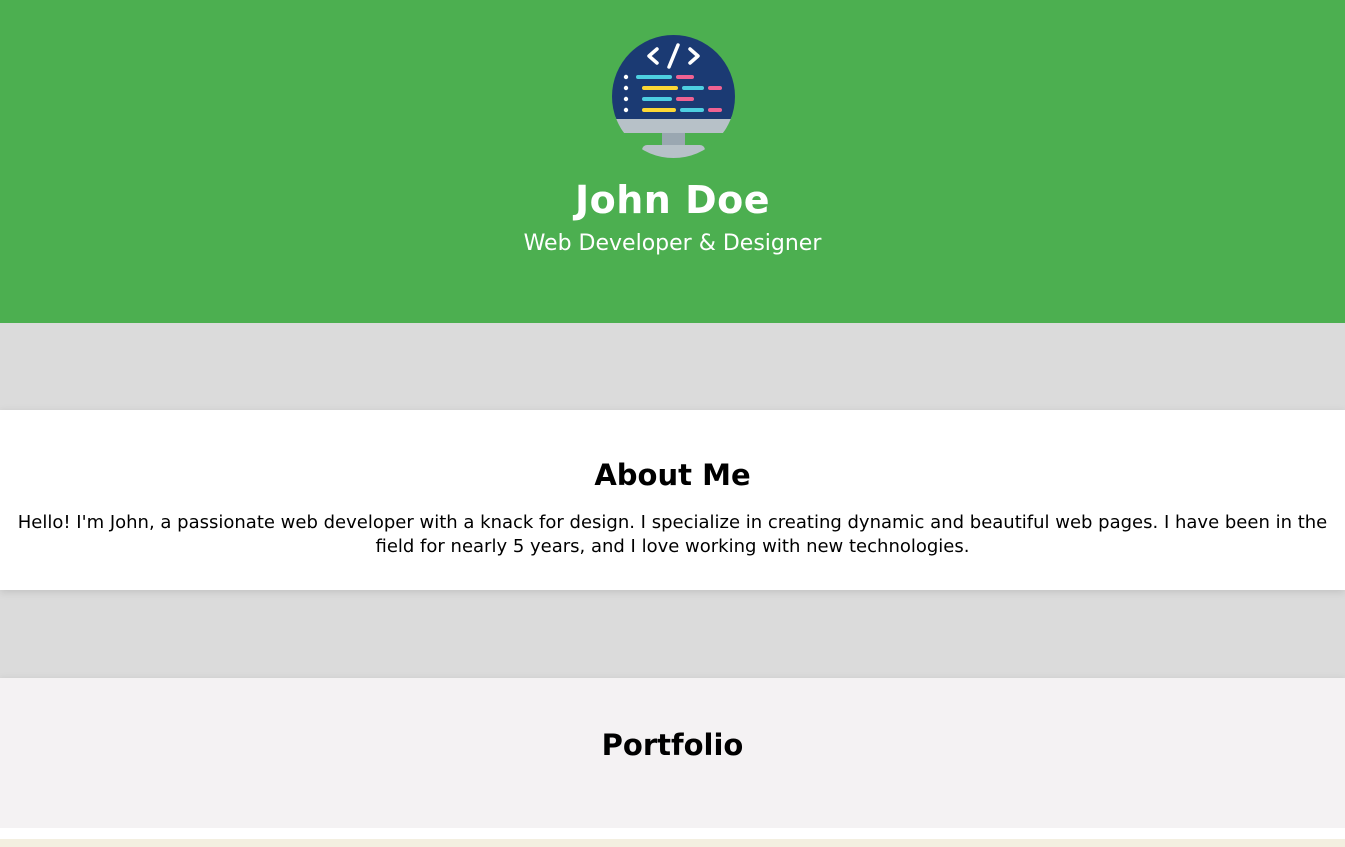 Image resolution: width=1345 pixels, height=847 pixels. I want to click on profile-name: John Doe, so click(672, 200).